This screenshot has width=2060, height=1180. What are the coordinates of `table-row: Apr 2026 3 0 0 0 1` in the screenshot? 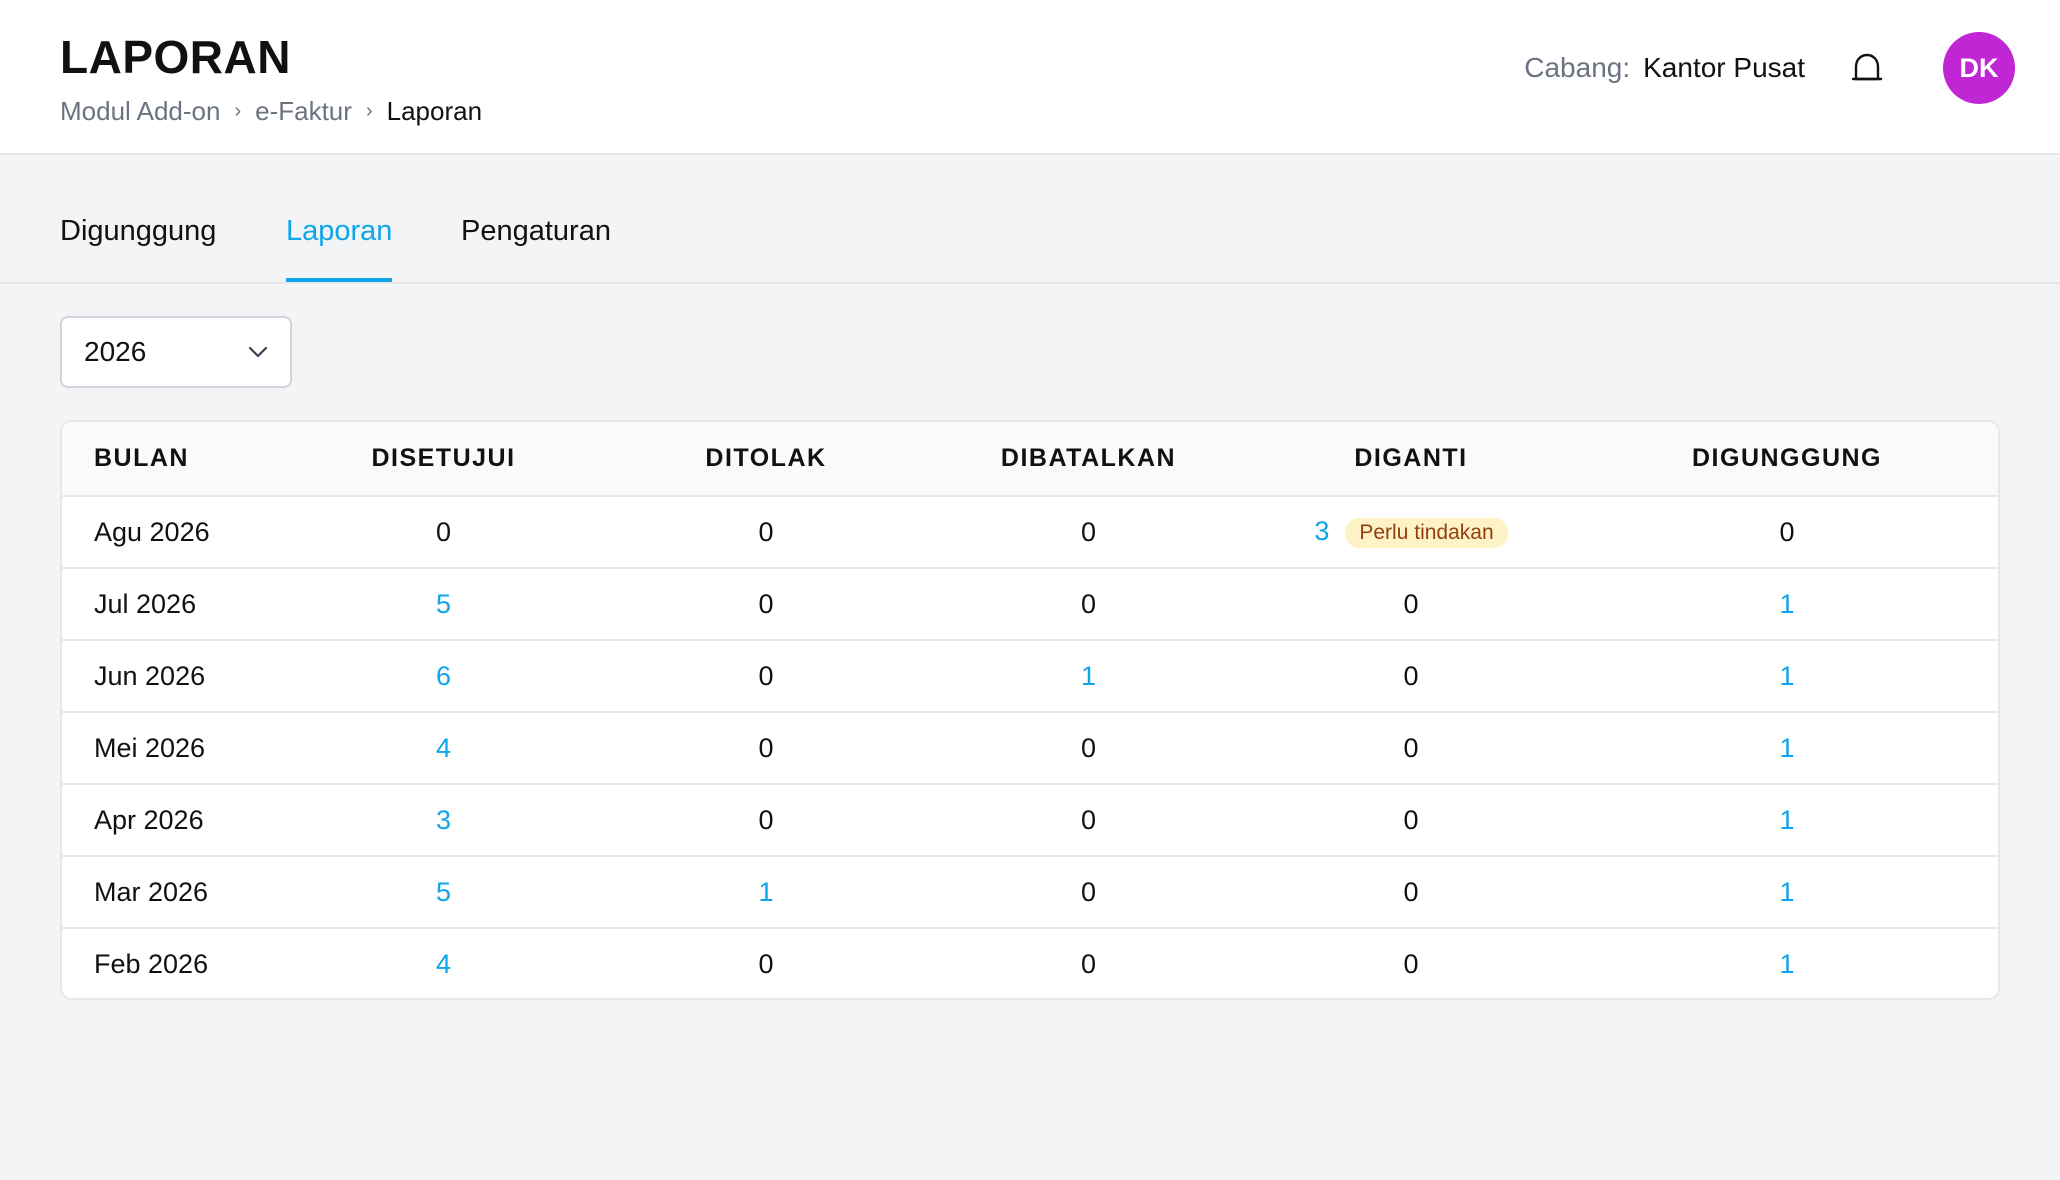 It's located at (1030, 819).